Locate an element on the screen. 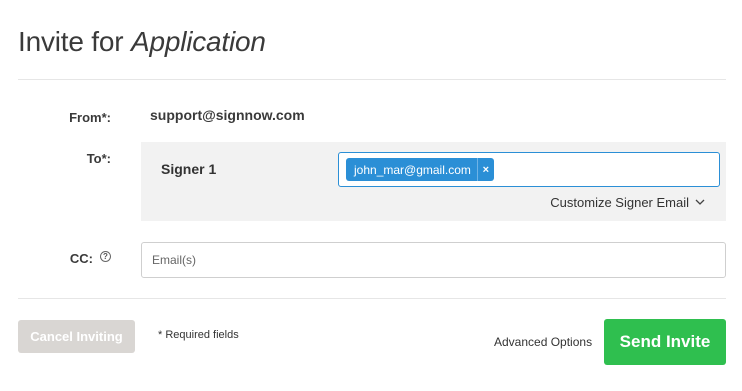 This screenshot has height=391, width=742. required-fields-note: * Required fields is located at coordinates (198, 335).